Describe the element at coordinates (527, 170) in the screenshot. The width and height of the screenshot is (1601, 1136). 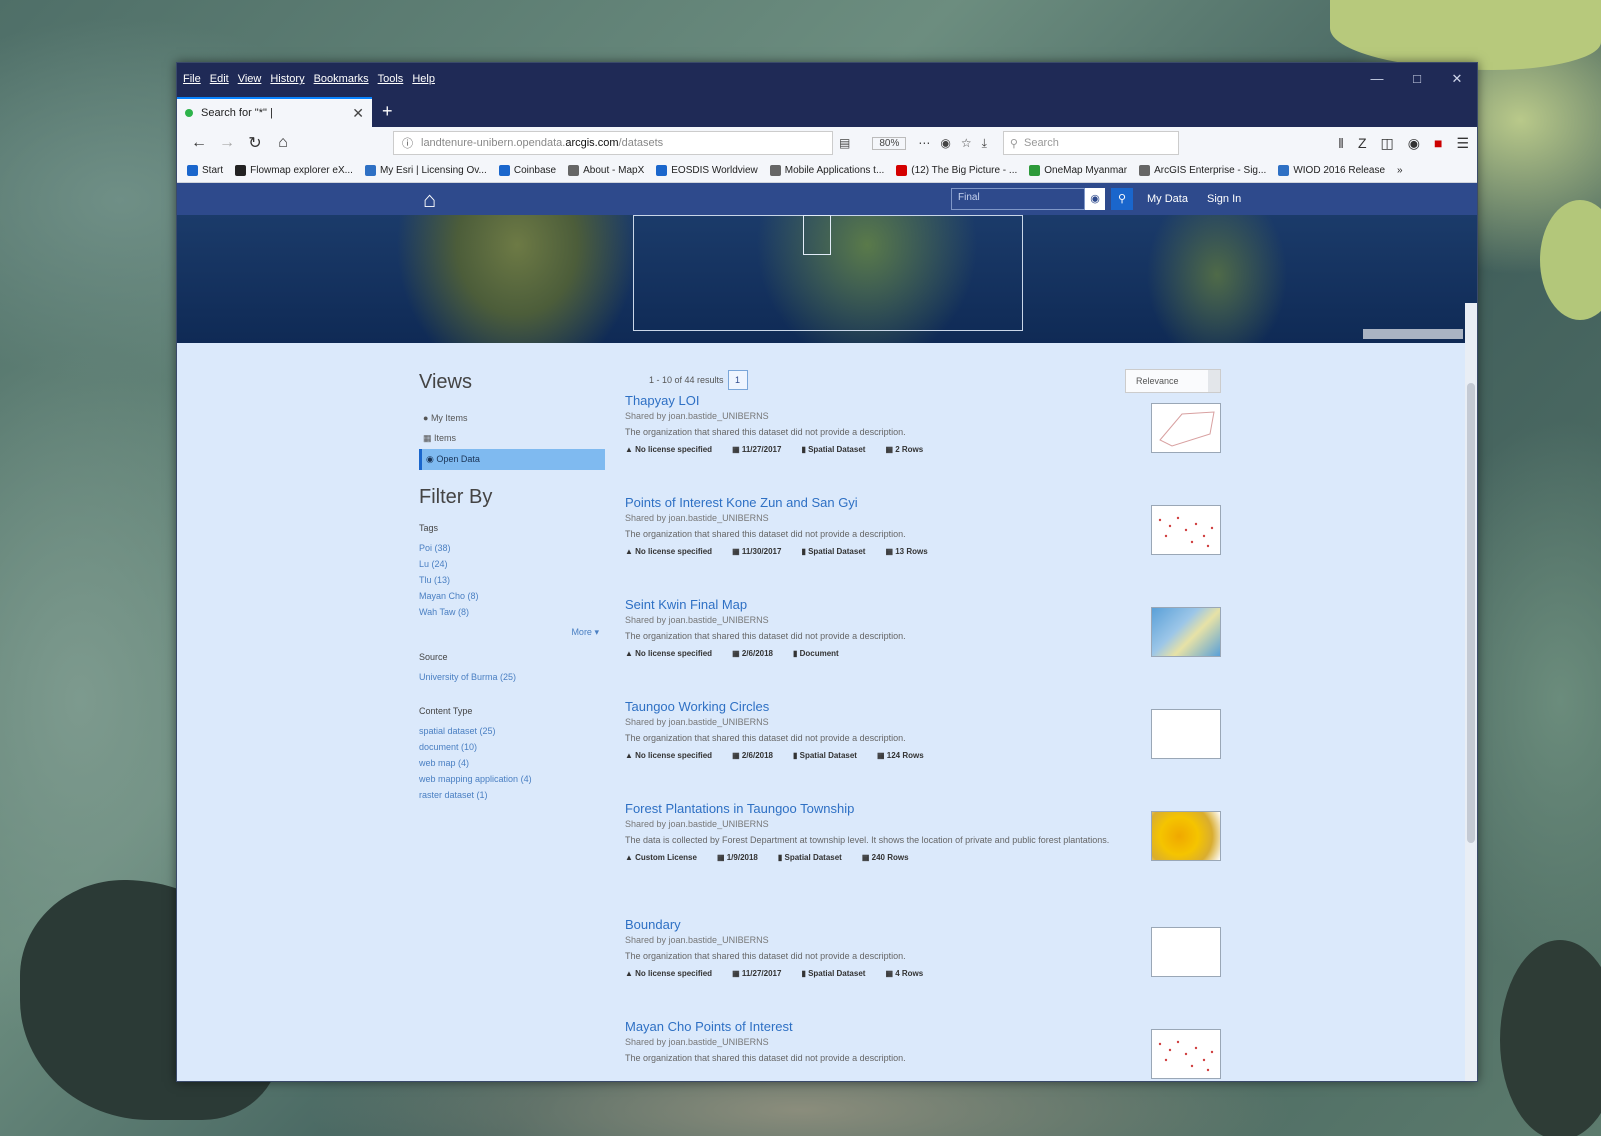
I see `bookmark-item: Coinbase` at that location.